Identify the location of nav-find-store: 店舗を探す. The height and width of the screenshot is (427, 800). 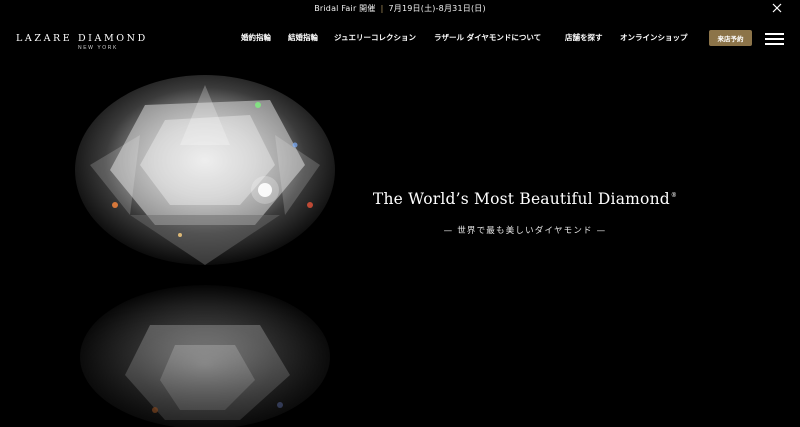
(592, 37).